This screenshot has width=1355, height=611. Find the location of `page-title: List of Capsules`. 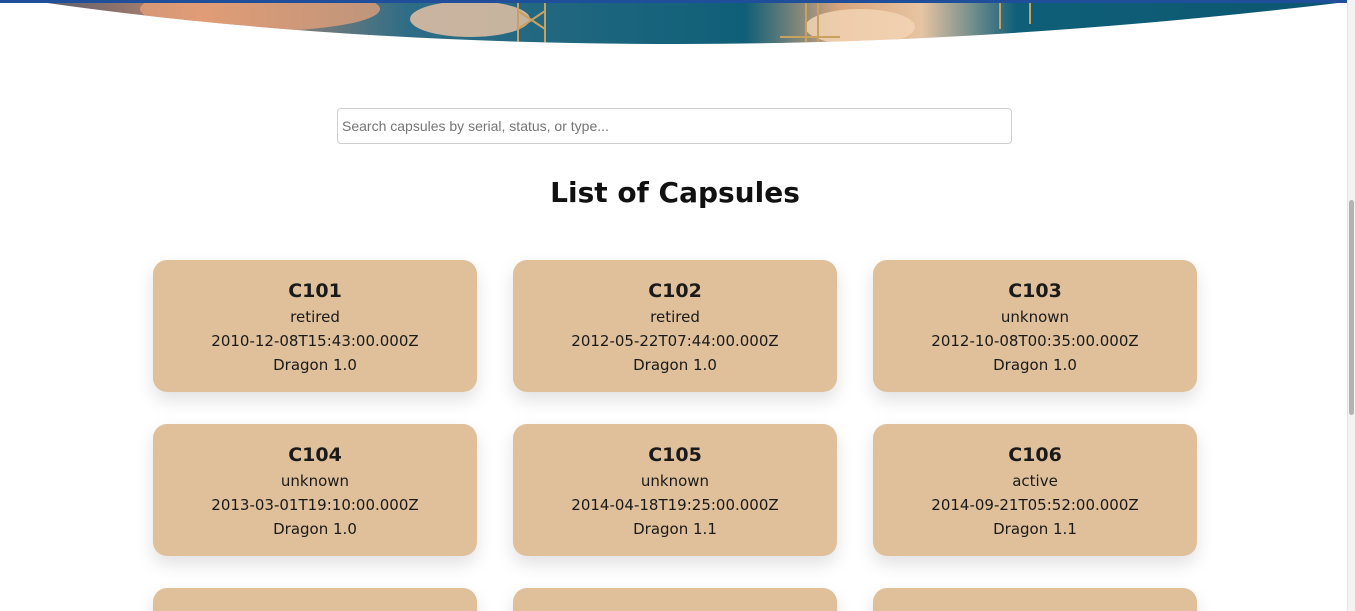

page-title: List of Capsules is located at coordinates (675, 192).